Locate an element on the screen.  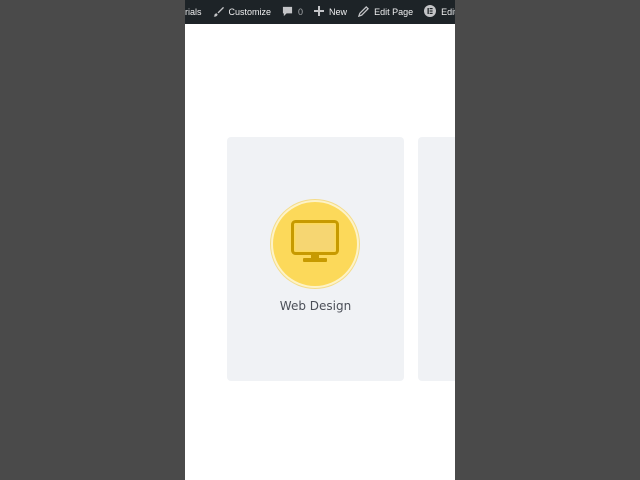
admin-bar-item-tutorials: rials is located at coordinates (193, 12).